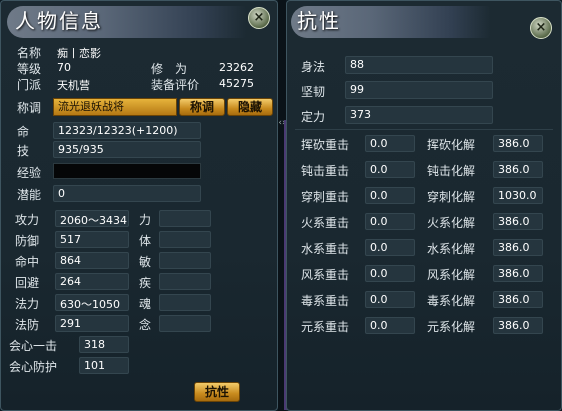 The height and width of the screenshot is (411, 562). What do you see at coordinates (145, 220) in the screenshot?
I see `strength-label: 力` at bounding box center [145, 220].